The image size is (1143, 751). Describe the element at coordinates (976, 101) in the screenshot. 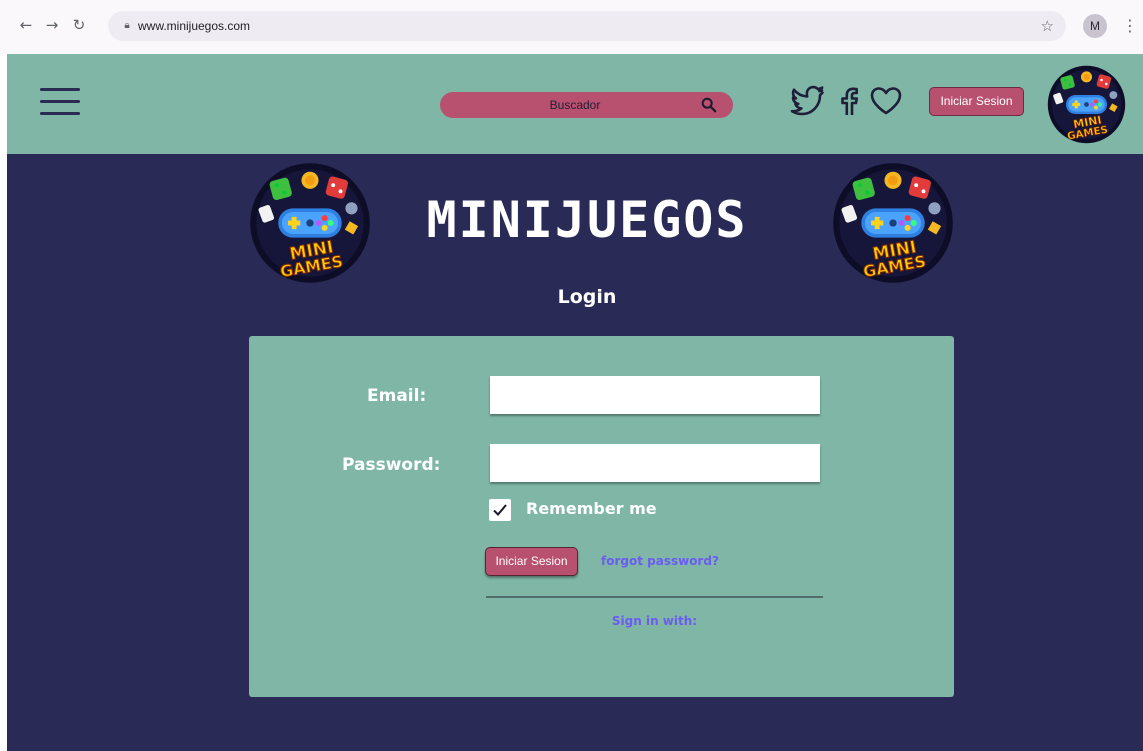

I see `header-login-button: Iniciar Sesion` at that location.